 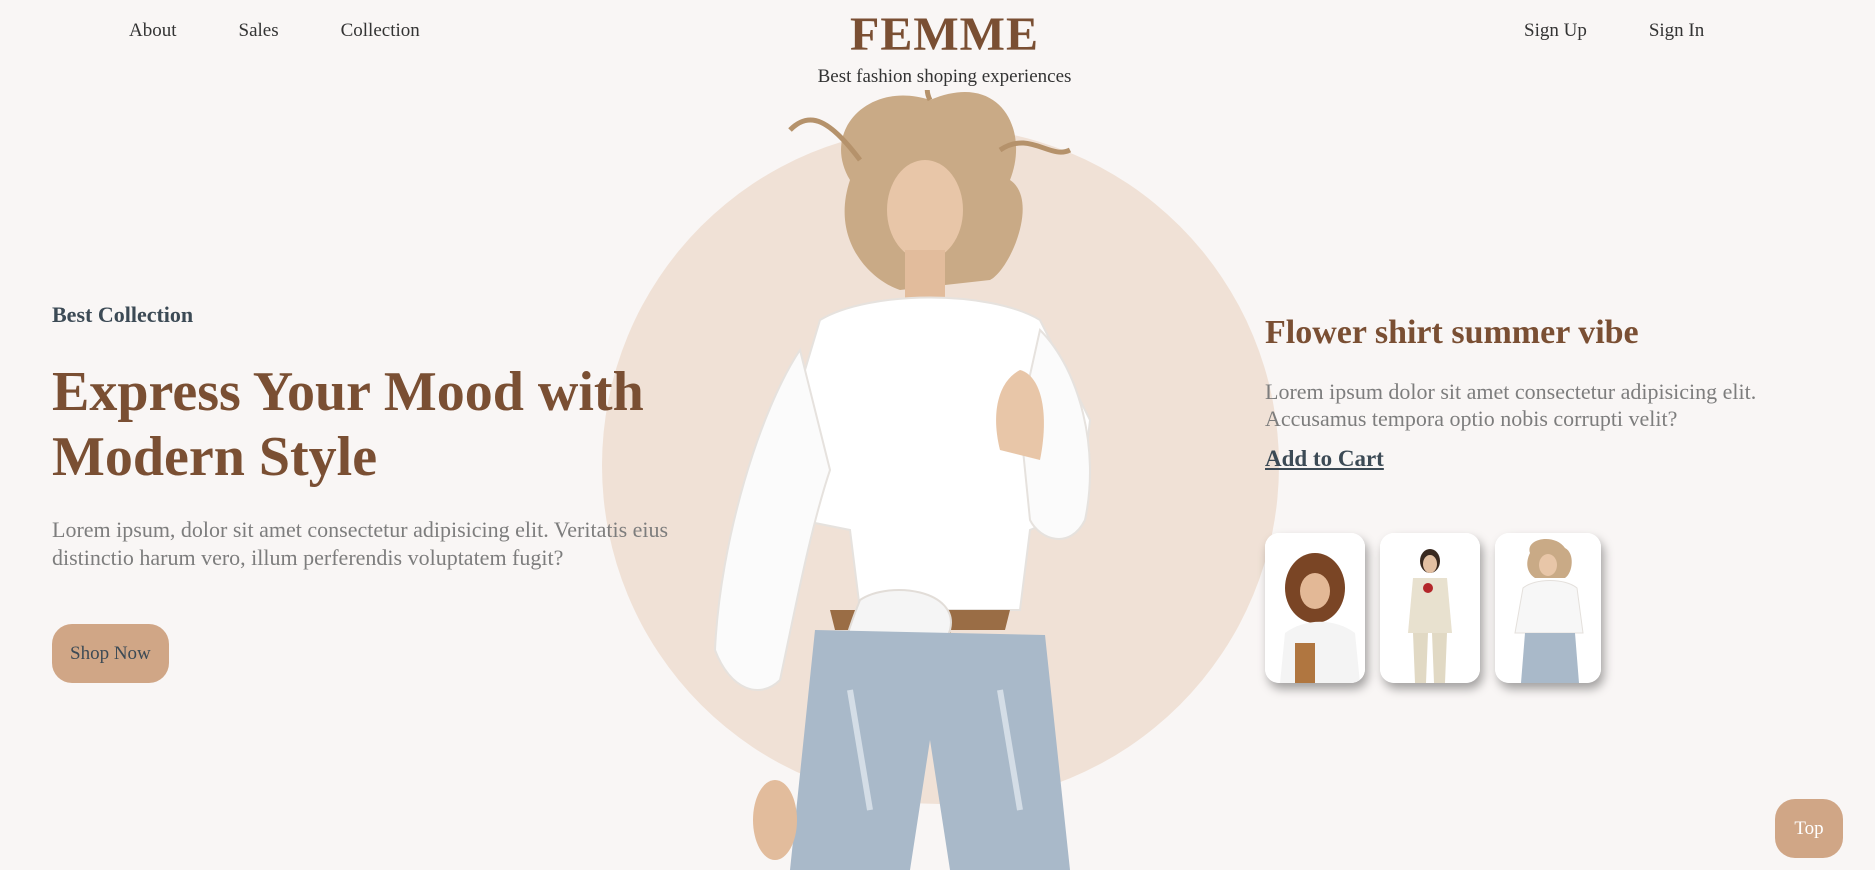 I want to click on thumbnail-white-shirt-model, so click(x=1548, y=608).